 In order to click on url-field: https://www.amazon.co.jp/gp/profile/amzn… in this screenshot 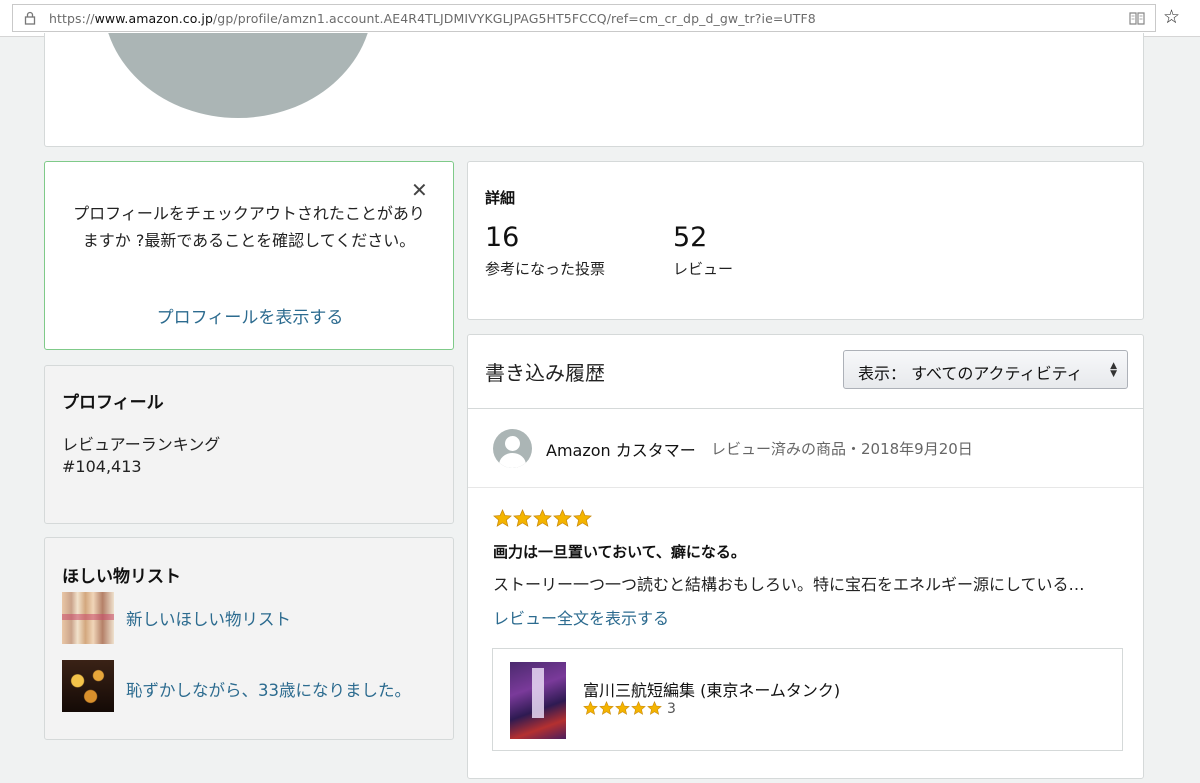, I will do `click(584, 18)`.